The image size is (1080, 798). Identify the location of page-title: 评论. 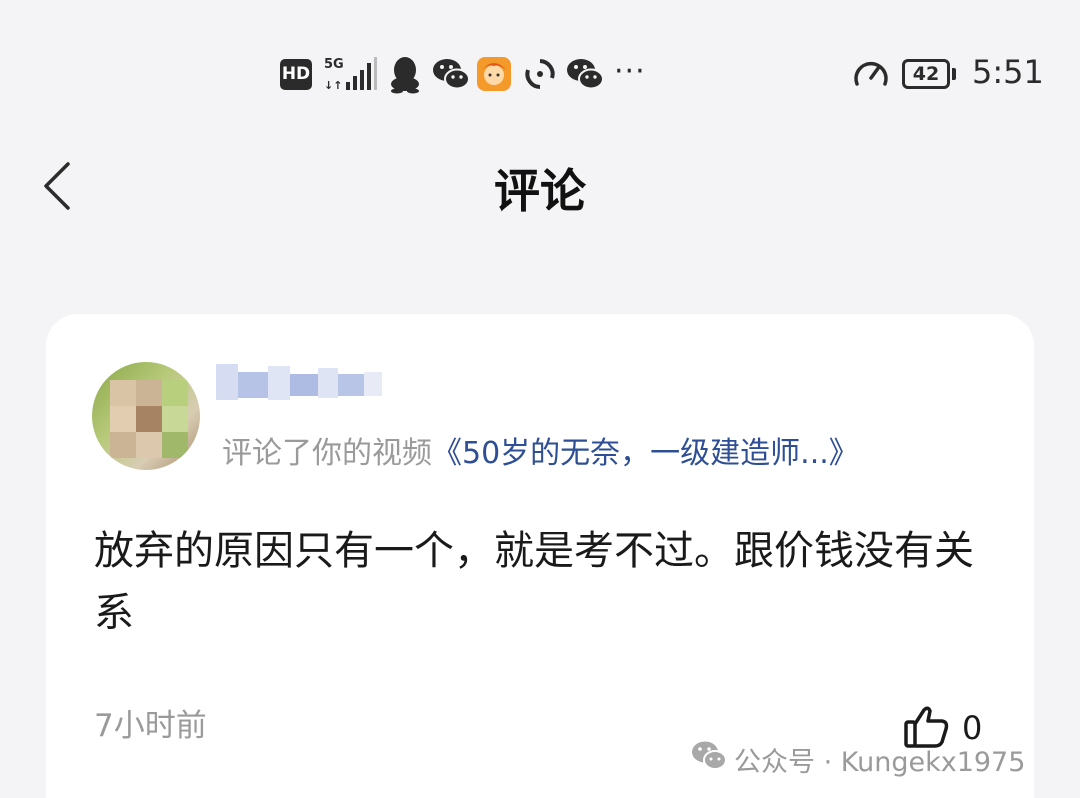
(540, 191).